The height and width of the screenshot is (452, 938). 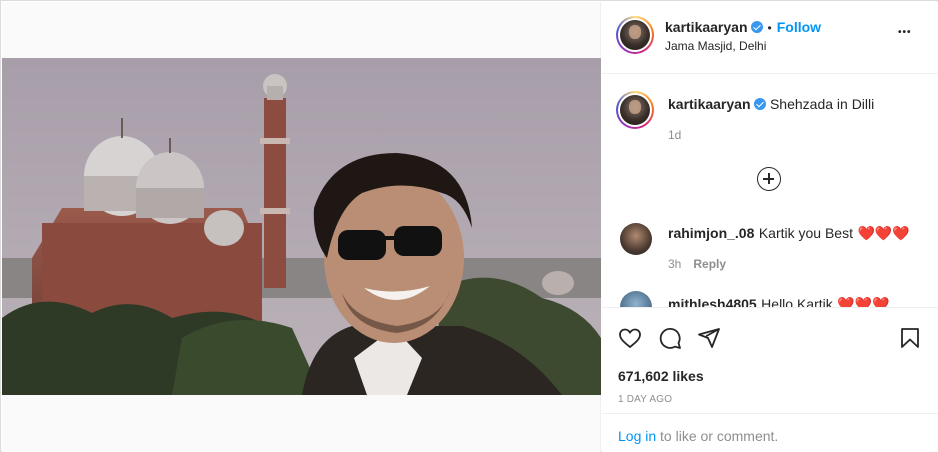 What do you see at coordinates (805, 233) in the screenshot?
I see `comment-text: Kartik you Best` at bounding box center [805, 233].